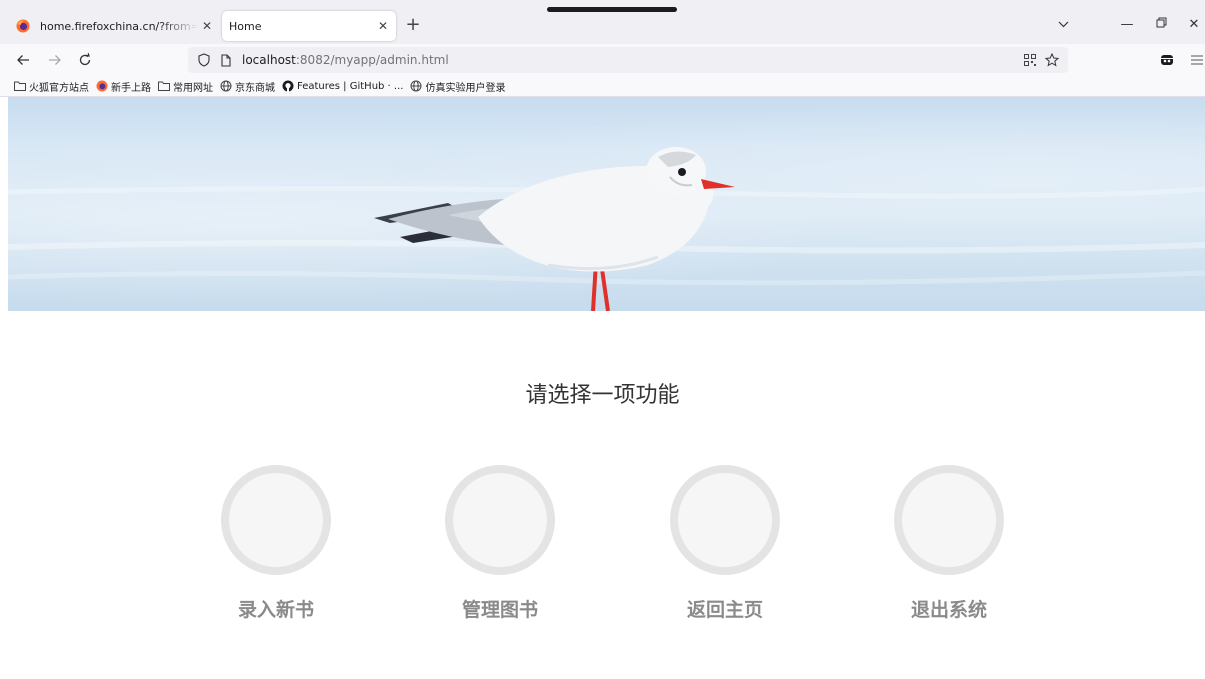  Describe the element at coordinates (1030, 60) in the screenshot. I see `qr-code-icon` at that location.